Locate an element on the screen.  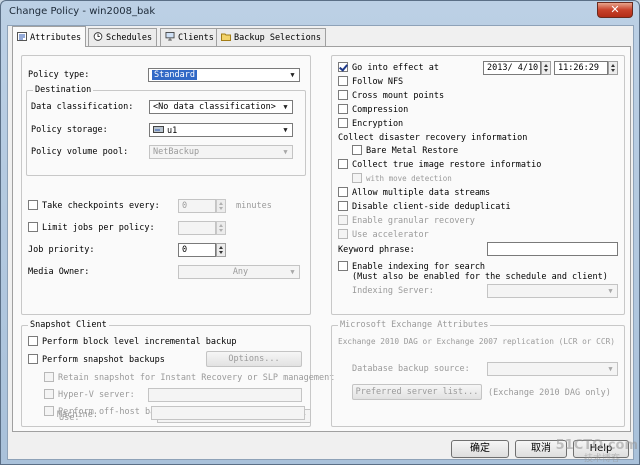
tab-attributes: Attributes is located at coordinates (49, 36).